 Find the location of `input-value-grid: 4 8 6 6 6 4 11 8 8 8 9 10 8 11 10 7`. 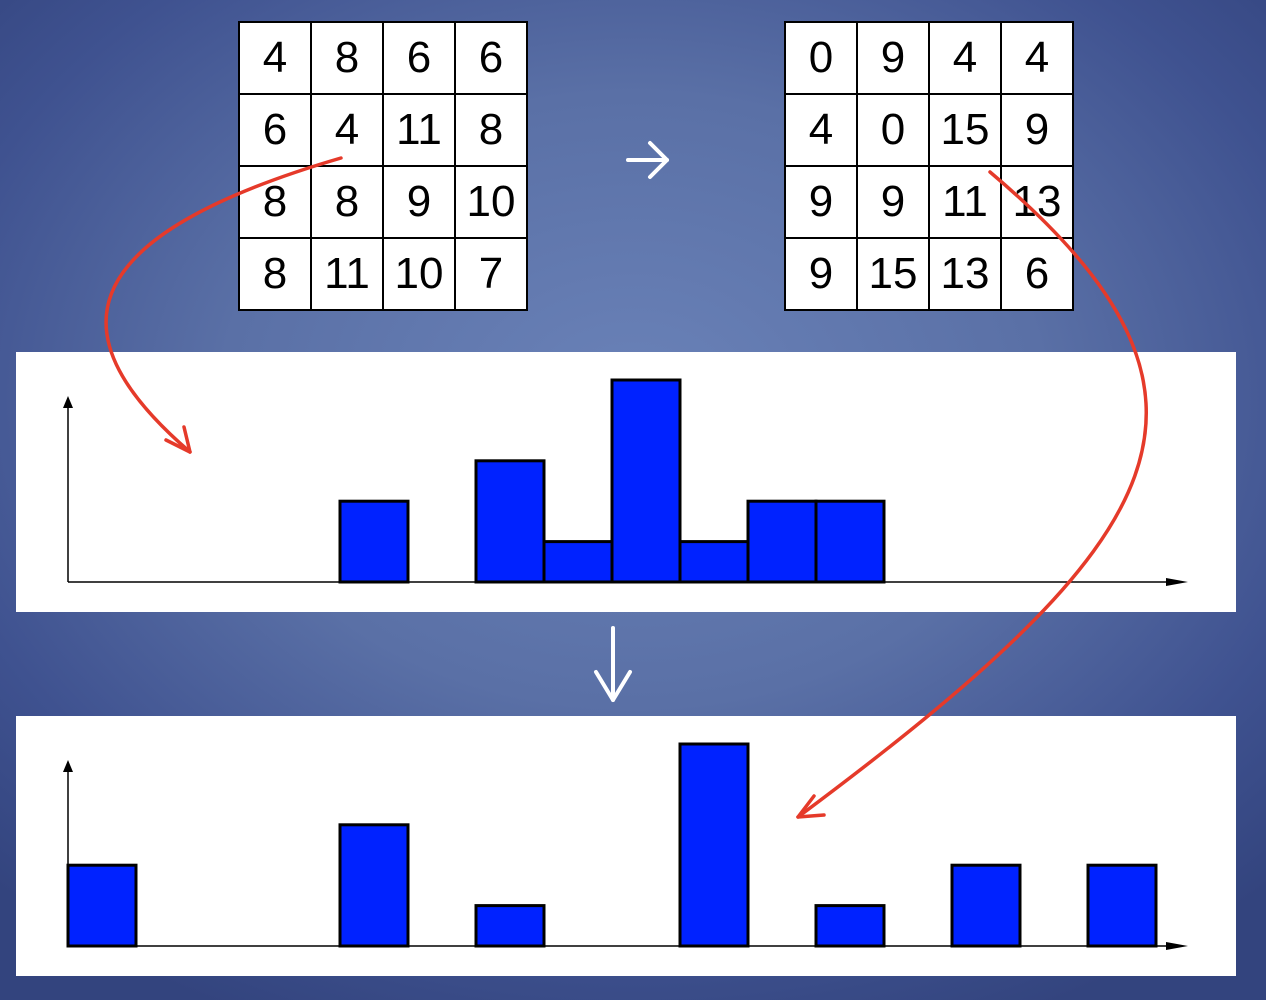

input-value-grid: 4 8 6 6 6 4 11 8 8 8 9 10 8 11 10 7 is located at coordinates (383, 166).